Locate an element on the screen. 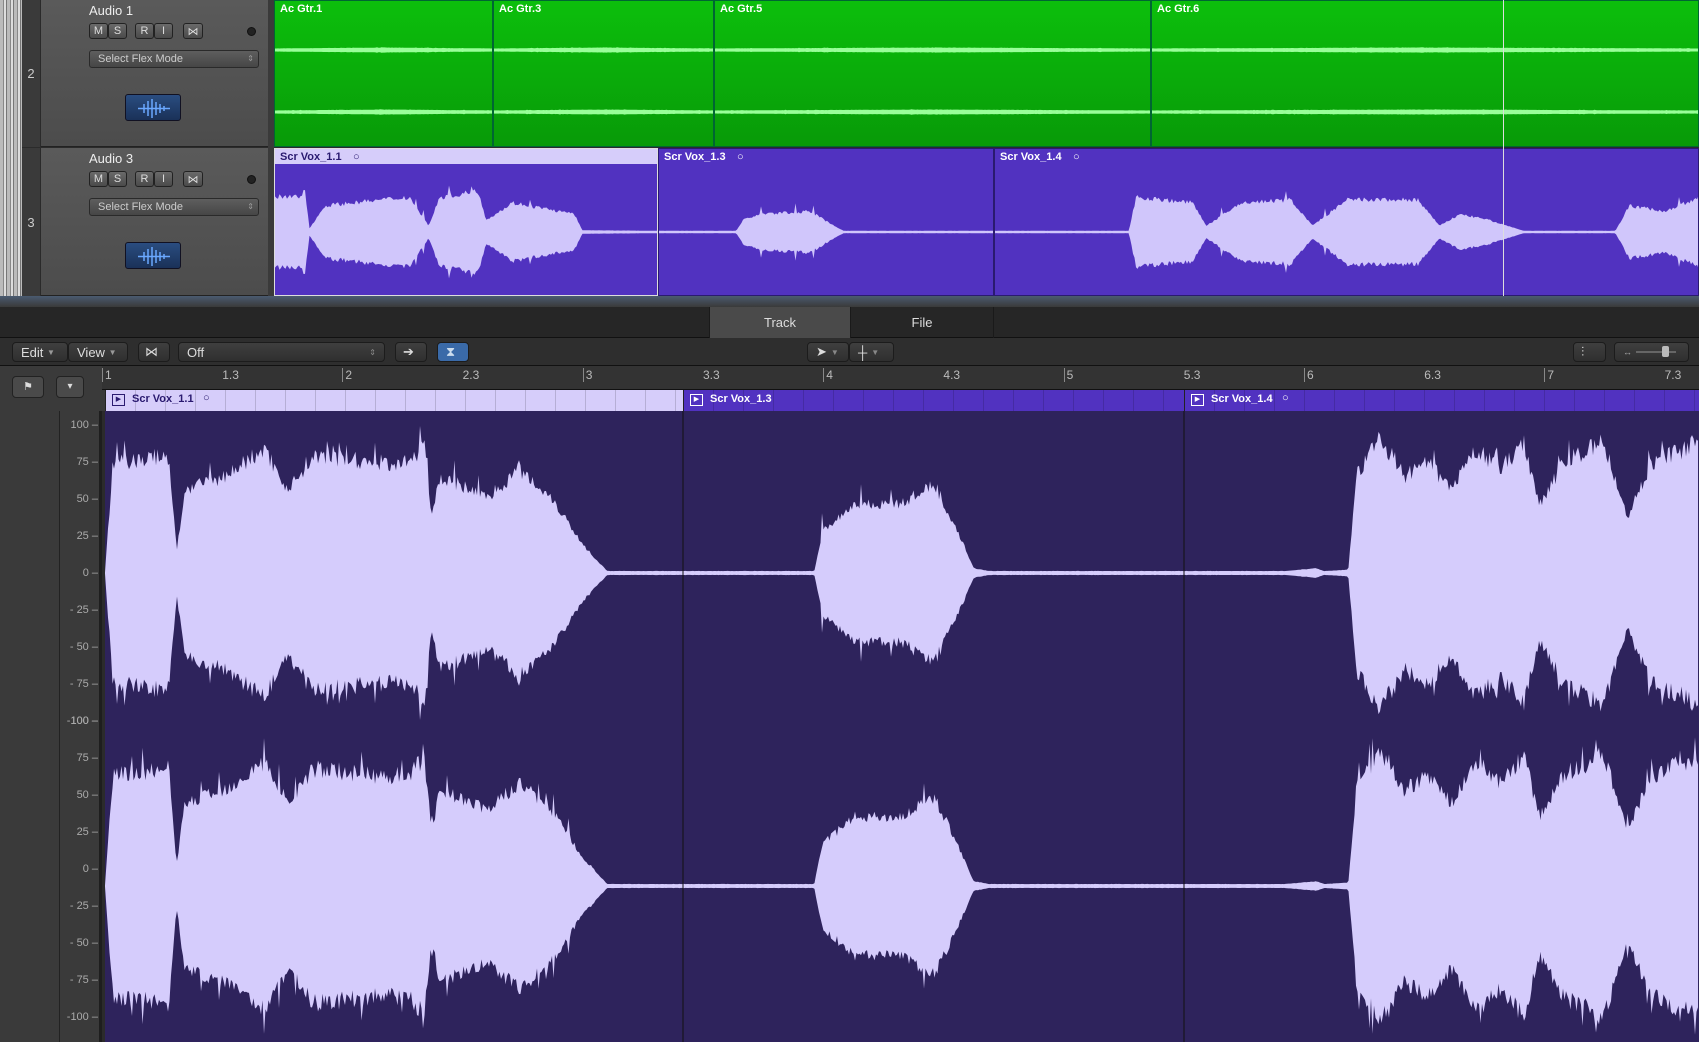 Image resolution: width=1699 pixels, height=1042 pixels. flex-mode-select: Off ⇕ is located at coordinates (281, 352).